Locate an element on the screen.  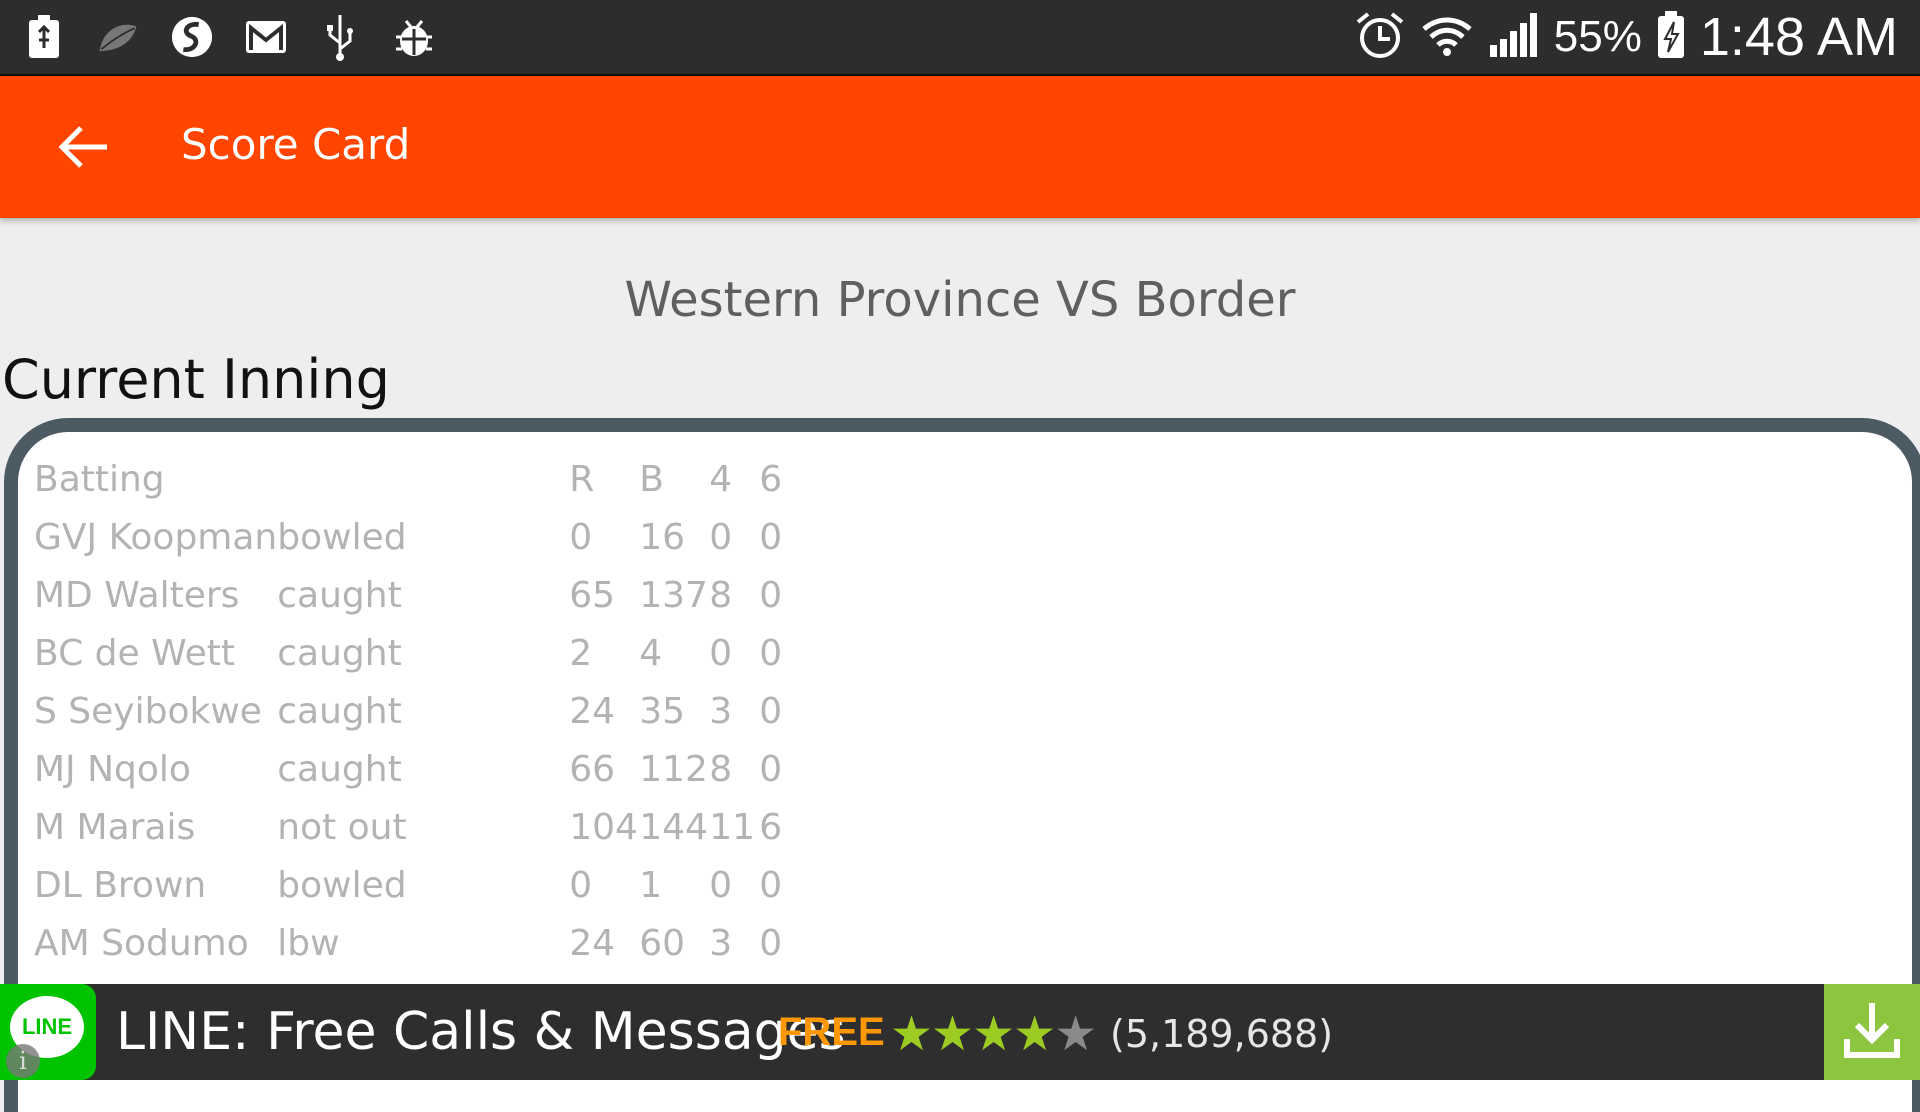
header-batting: Batting is located at coordinates (99, 479).